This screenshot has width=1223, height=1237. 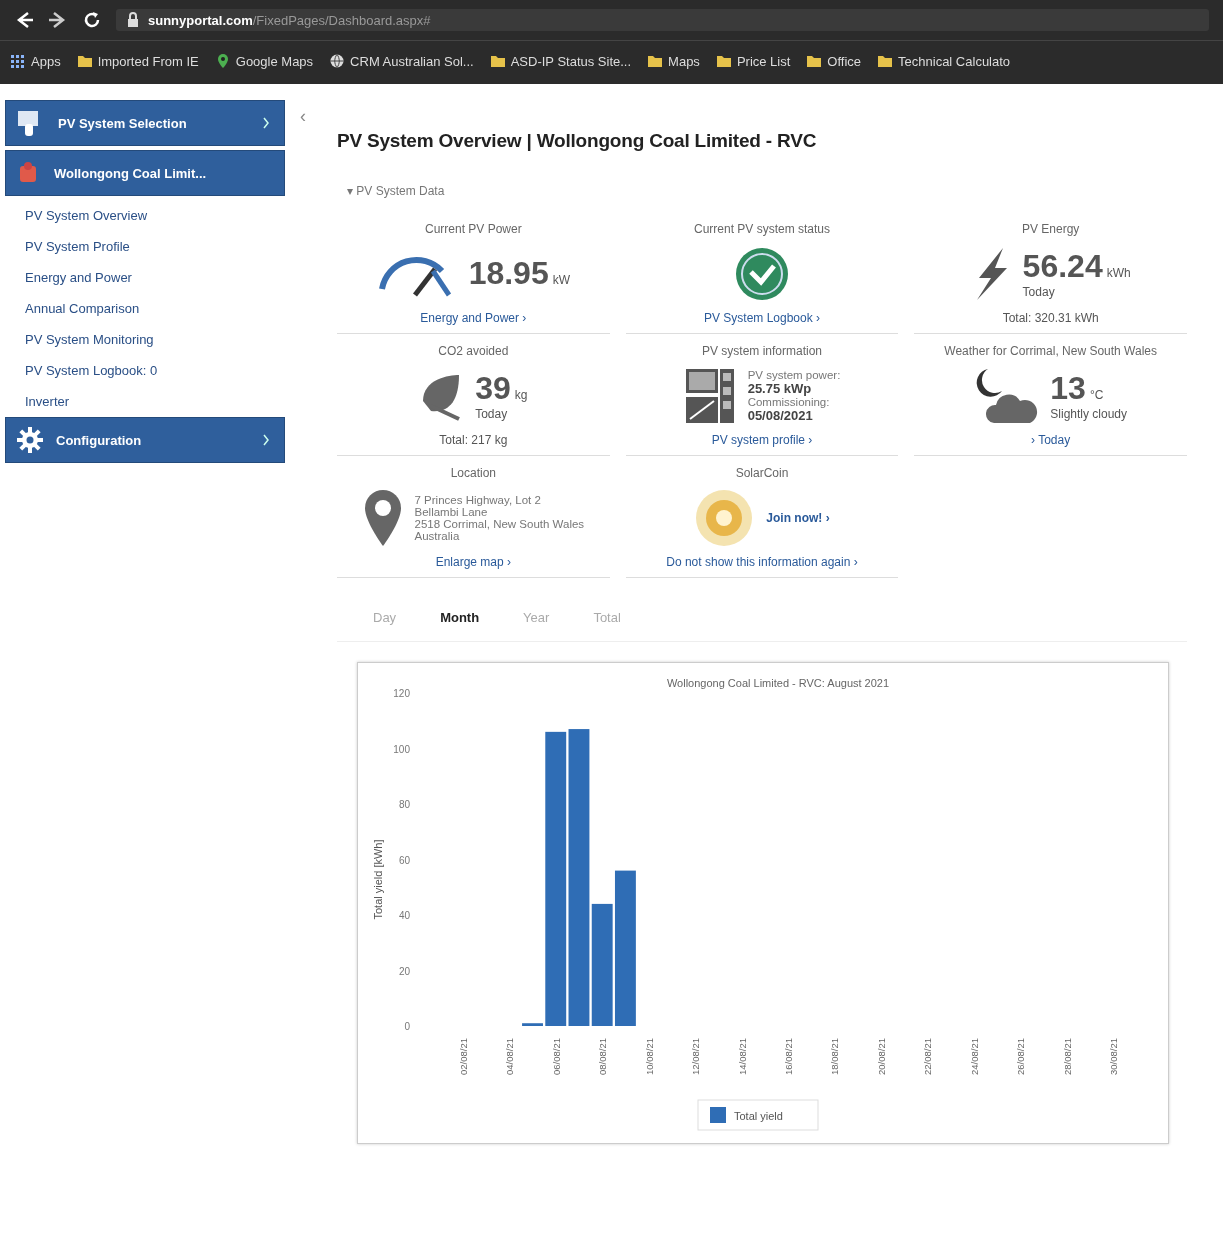 I want to click on y-tick-label: 120, so click(x=401, y=693).